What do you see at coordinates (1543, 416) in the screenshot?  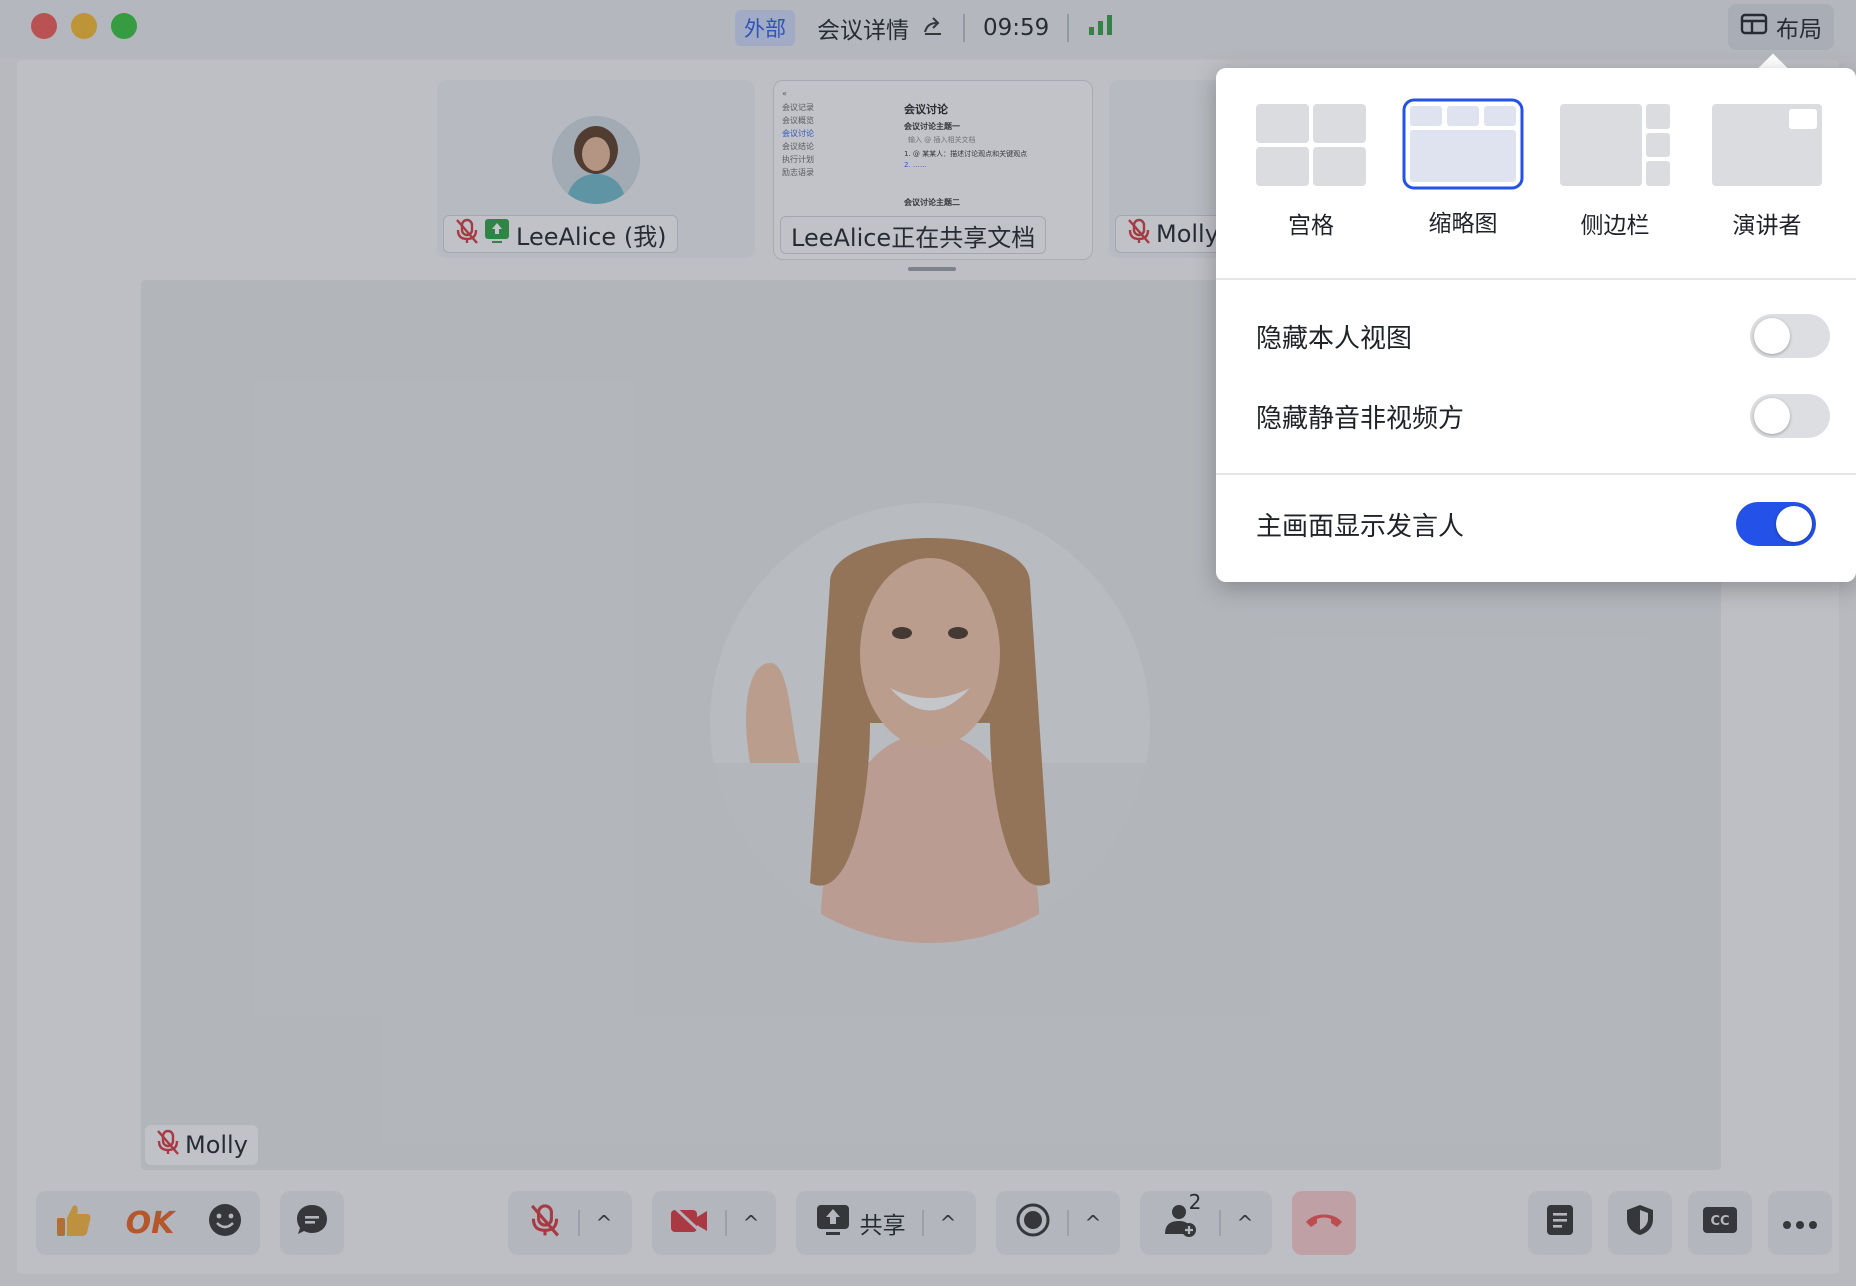 I see `hide-muted-nonvideo-setting: 隐藏静音非视频方` at bounding box center [1543, 416].